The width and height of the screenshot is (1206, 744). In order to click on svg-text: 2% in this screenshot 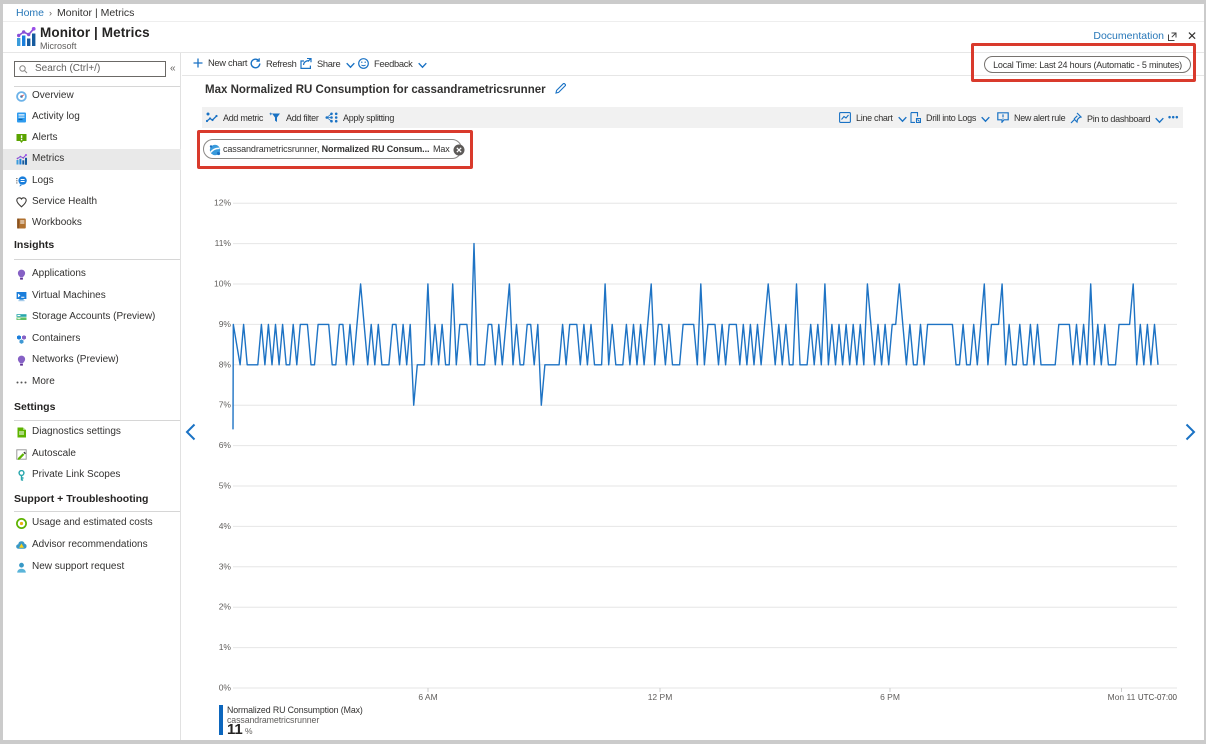, I will do `click(225, 607)`.